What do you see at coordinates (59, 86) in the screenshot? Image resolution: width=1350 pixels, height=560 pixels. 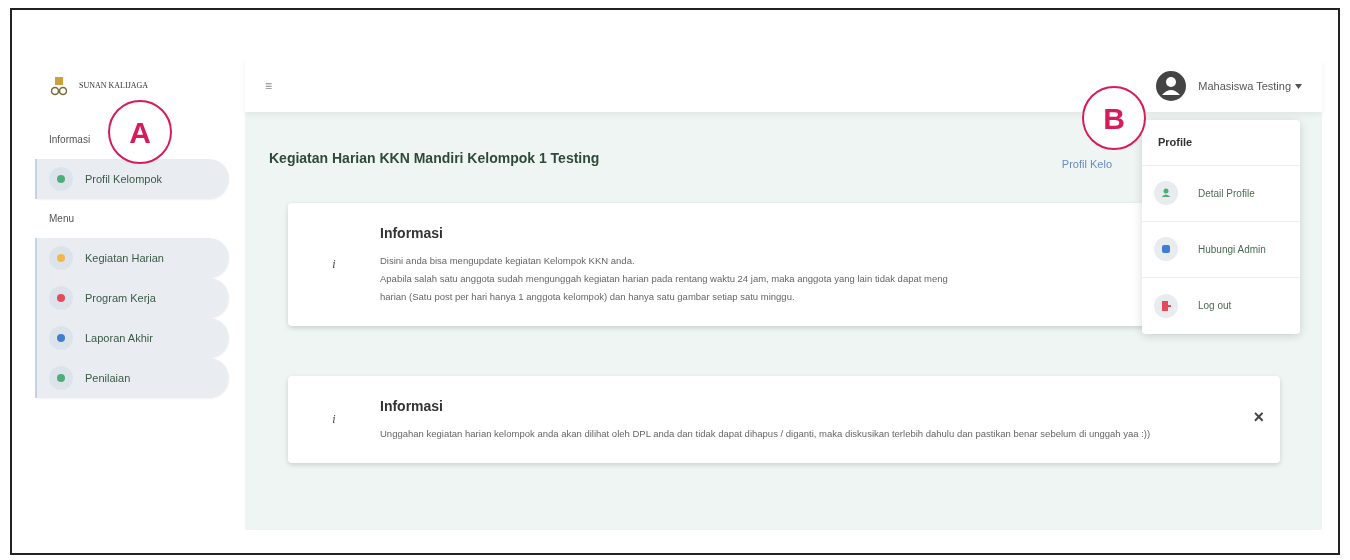 I see `logo-icon` at bounding box center [59, 86].